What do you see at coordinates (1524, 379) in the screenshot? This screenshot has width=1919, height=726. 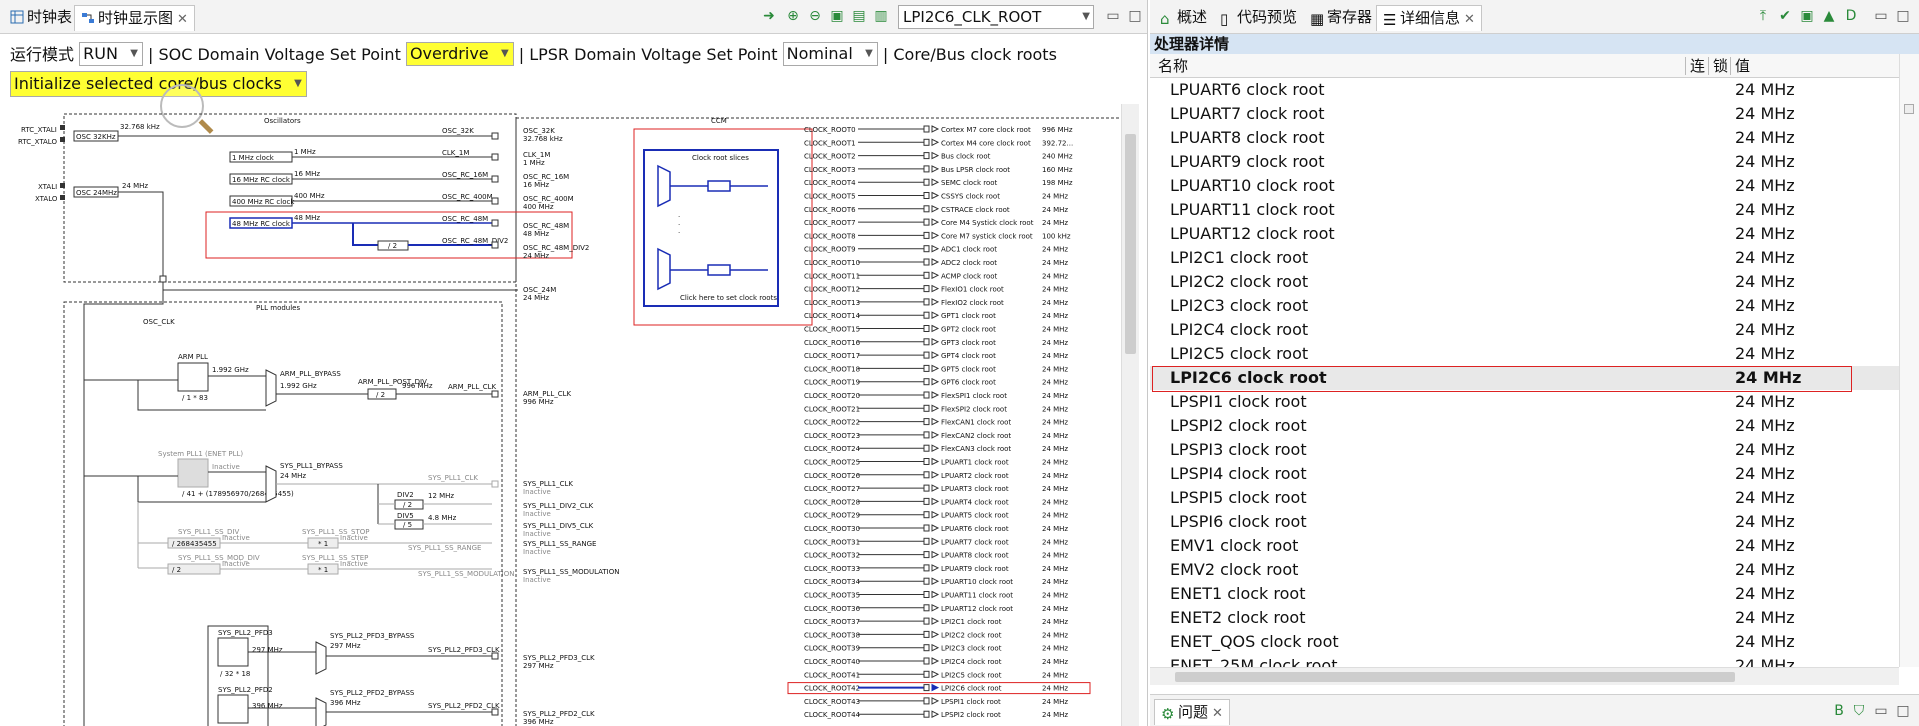 I see `table-row: LPI2C6 clock root 24 MHz` at bounding box center [1524, 379].